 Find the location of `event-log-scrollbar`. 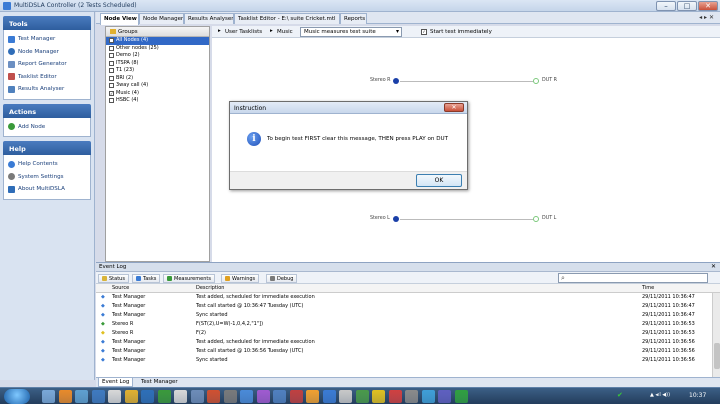

event-log-scrollbar is located at coordinates (716, 335).